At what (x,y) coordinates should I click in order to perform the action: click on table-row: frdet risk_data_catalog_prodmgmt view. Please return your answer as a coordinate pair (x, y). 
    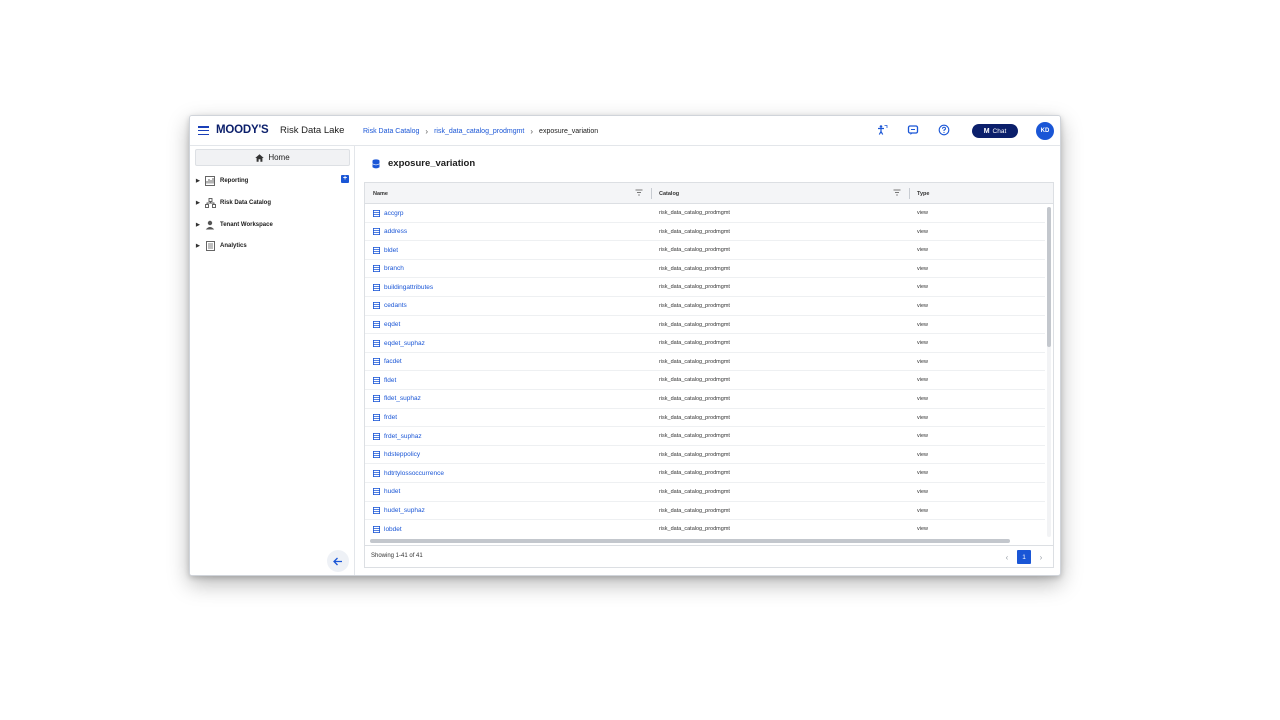
    Looking at the image, I should click on (705, 418).